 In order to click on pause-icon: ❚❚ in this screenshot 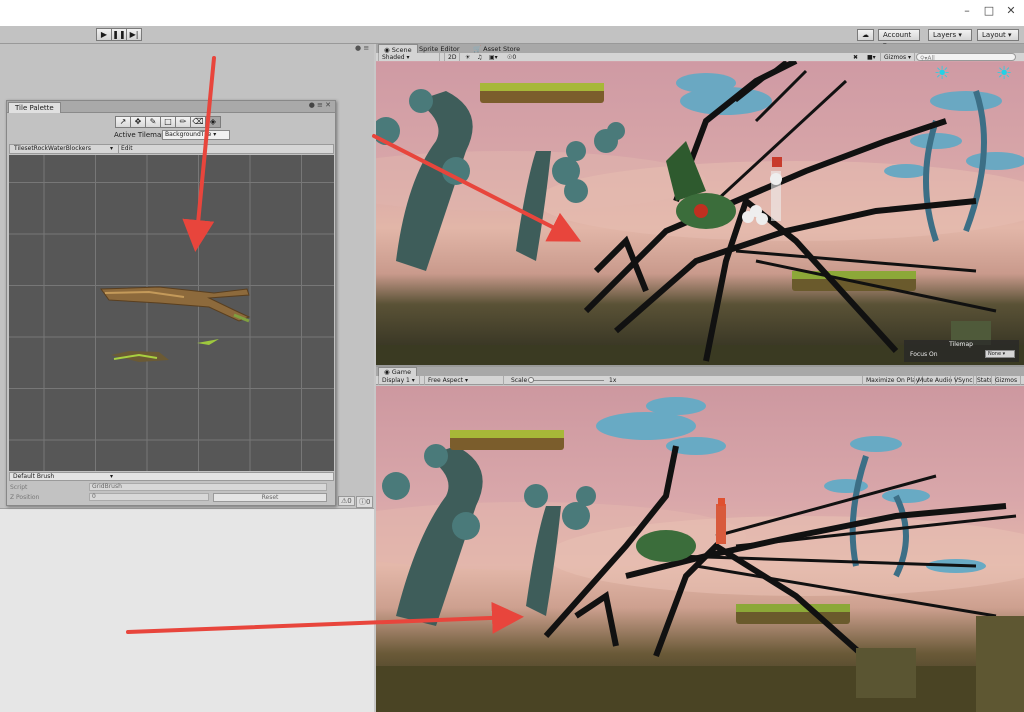, I will do `click(119, 34)`.